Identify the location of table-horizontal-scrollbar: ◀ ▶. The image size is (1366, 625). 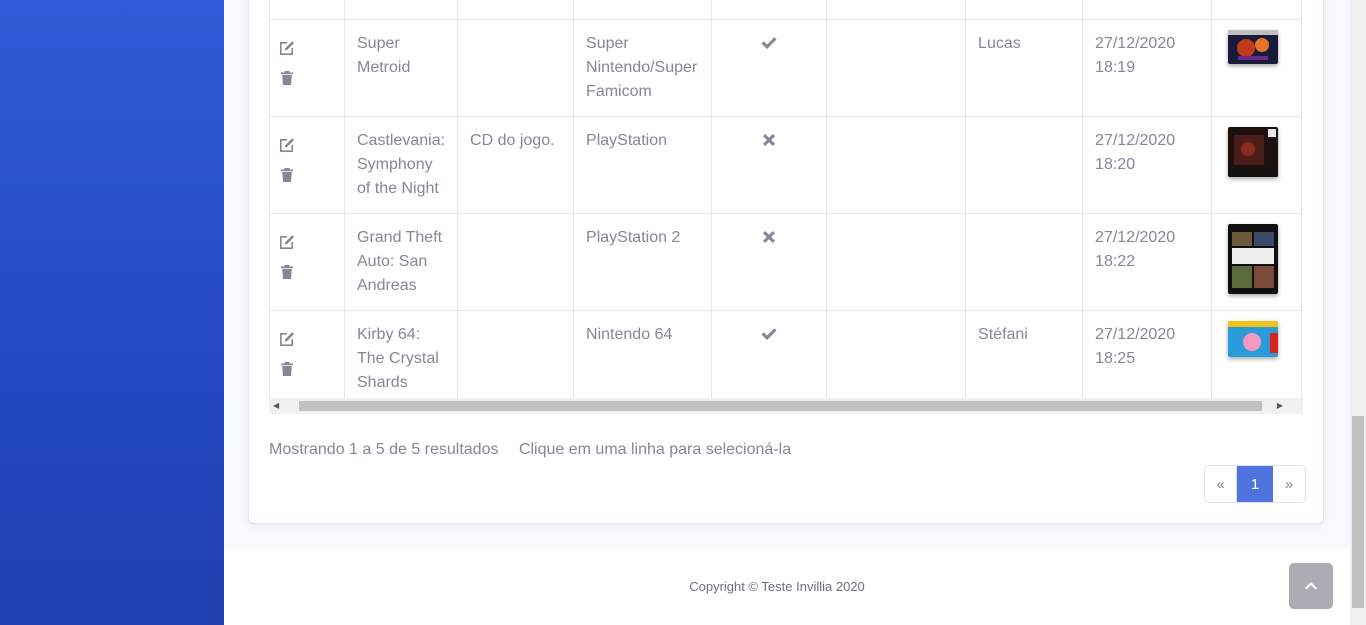
(786, 406).